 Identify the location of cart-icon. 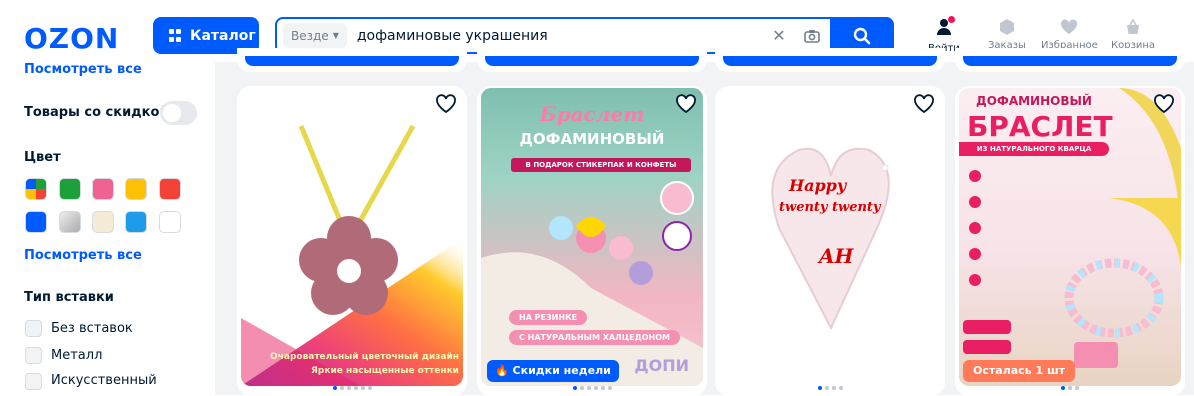
(1133, 26).